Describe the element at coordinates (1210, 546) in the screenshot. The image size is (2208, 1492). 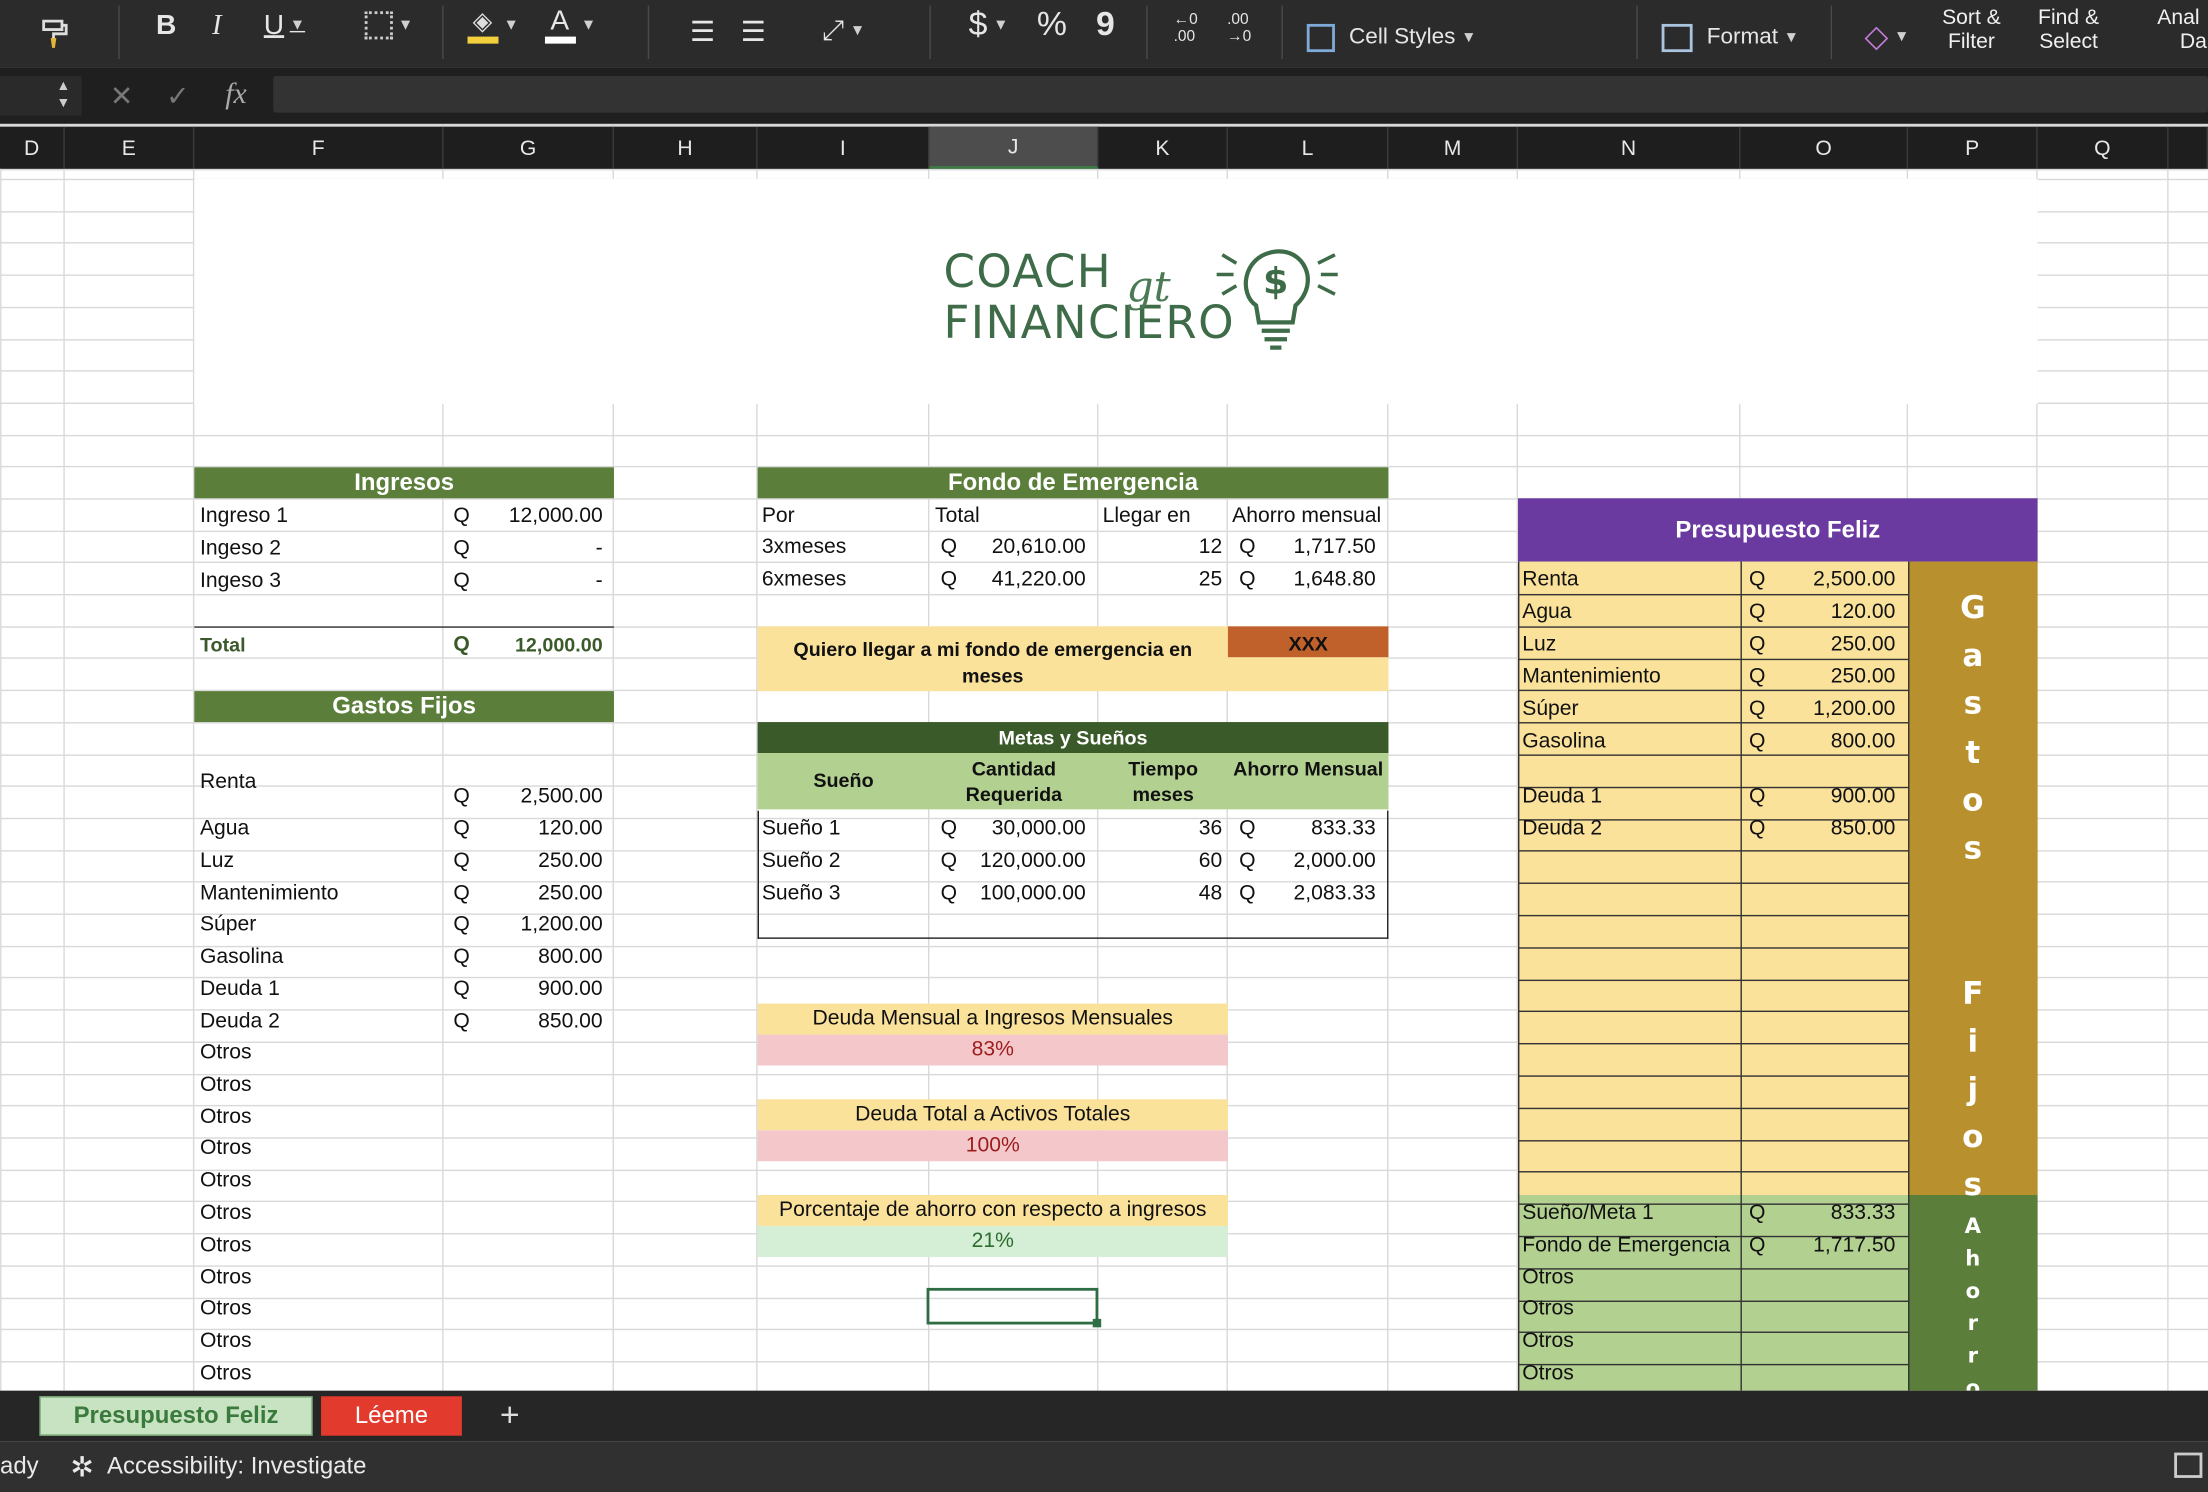
I see `fondo-meses: 12` at that location.